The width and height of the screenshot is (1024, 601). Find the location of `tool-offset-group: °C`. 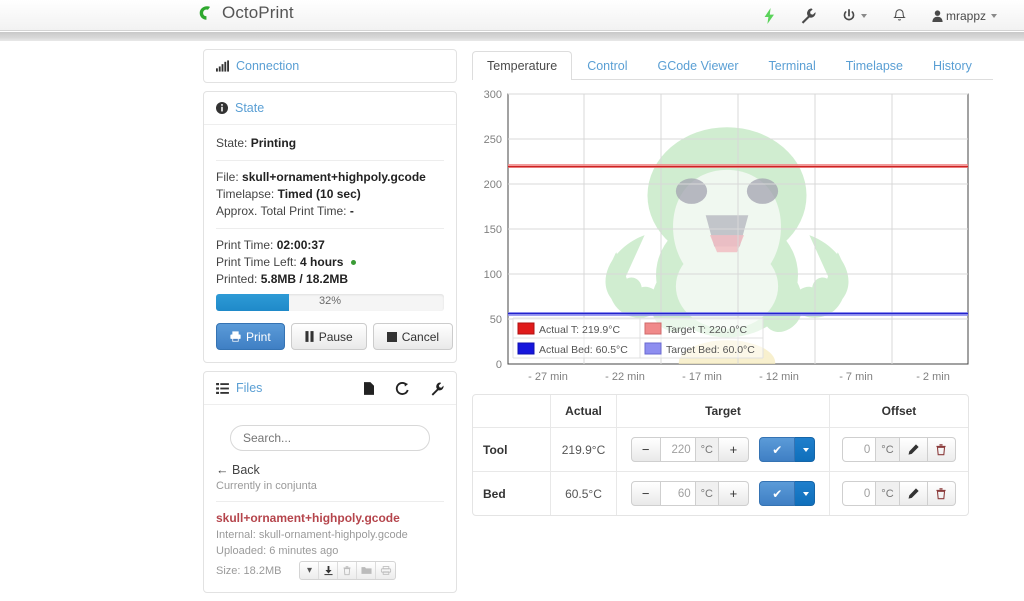

tool-offset-group: °C is located at coordinates (899, 449).